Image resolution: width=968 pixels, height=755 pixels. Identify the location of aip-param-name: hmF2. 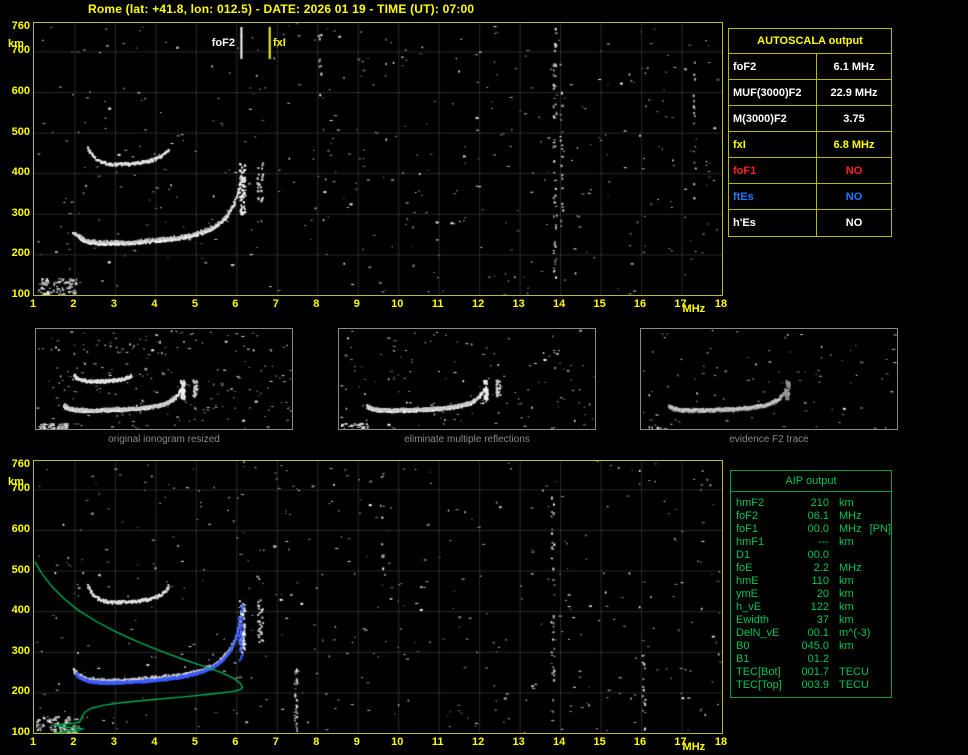
(750, 503).